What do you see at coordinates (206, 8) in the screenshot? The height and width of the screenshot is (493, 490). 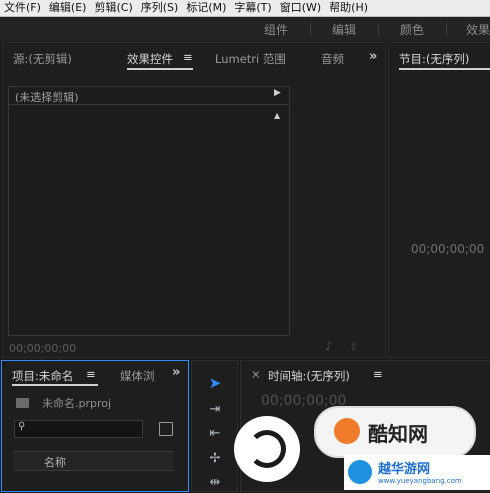 I see `menu-marker: 标记(M)` at bounding box center [206, 8].